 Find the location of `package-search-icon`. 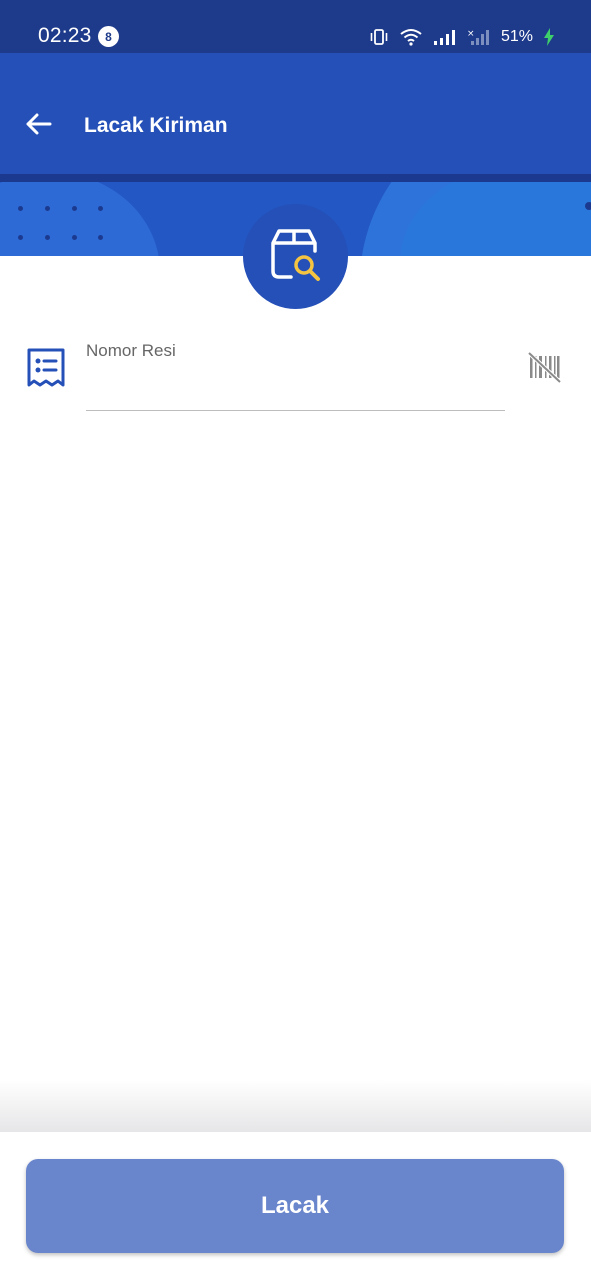

package-search-icon is located at coordinates (296, 256).